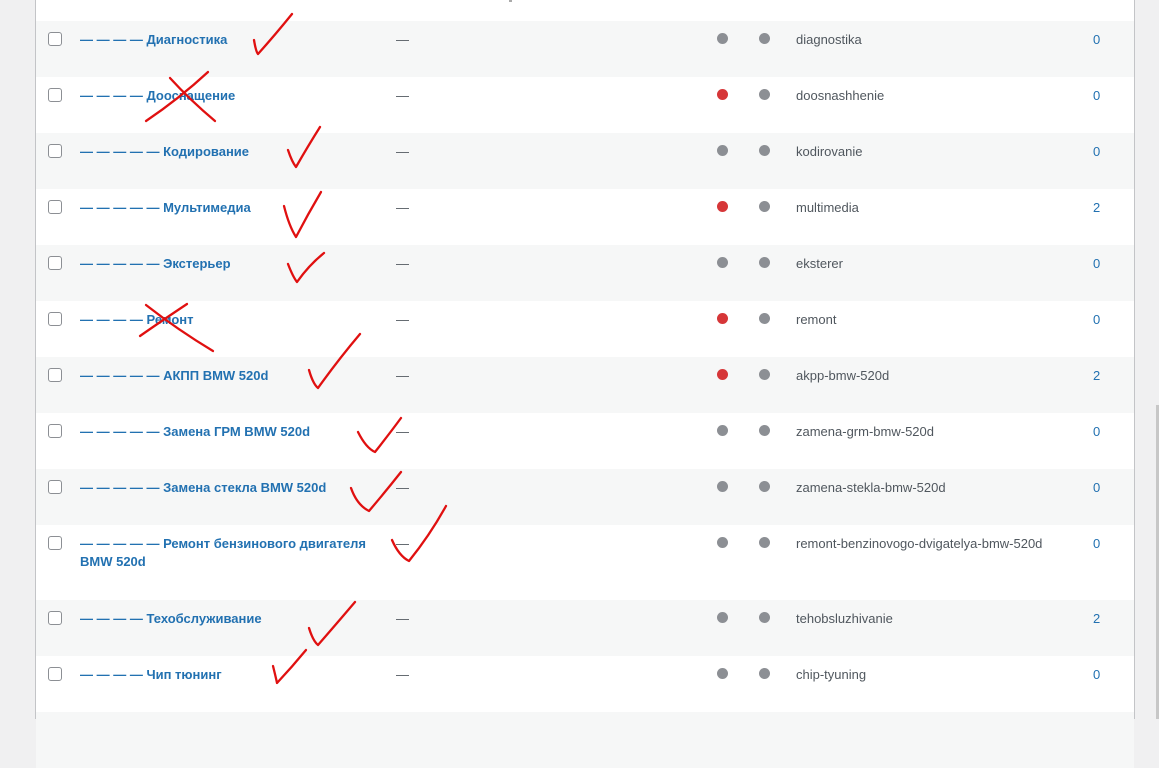 The image size is (1159, 768). What do you see at coordinates (187, 39) in the screenshot?
I see `category-name: Диагностика` at bounding box center [187, 39].